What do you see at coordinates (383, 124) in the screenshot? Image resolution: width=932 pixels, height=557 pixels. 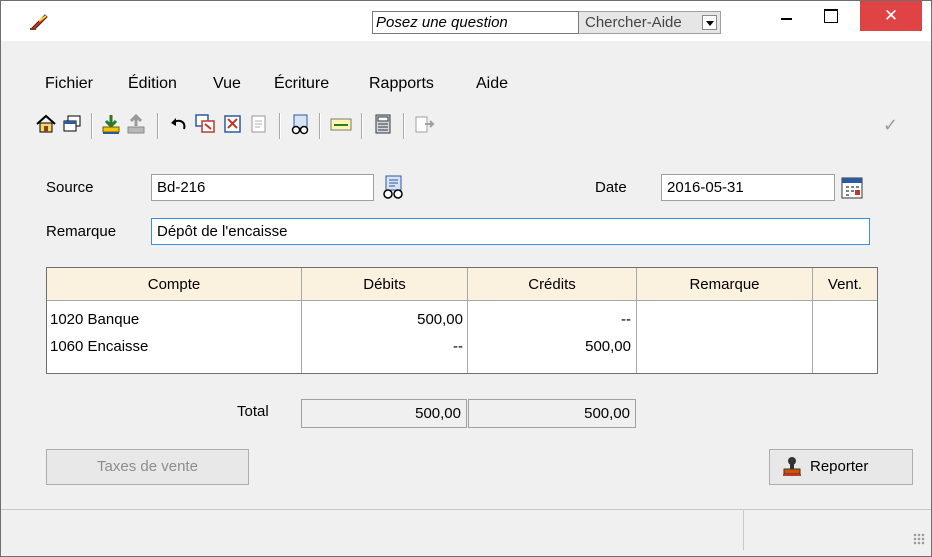 I see `calculator-icon` at bounding box center [383, 124].